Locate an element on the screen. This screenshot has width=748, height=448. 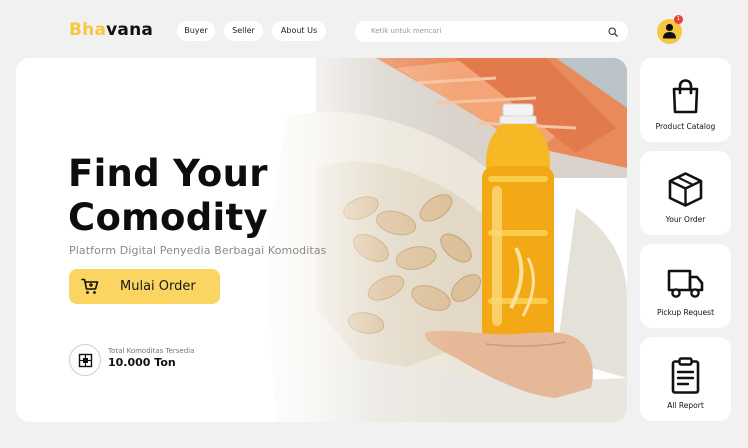
hero-title-line1: Find Your is located at coordinates (168, 173).